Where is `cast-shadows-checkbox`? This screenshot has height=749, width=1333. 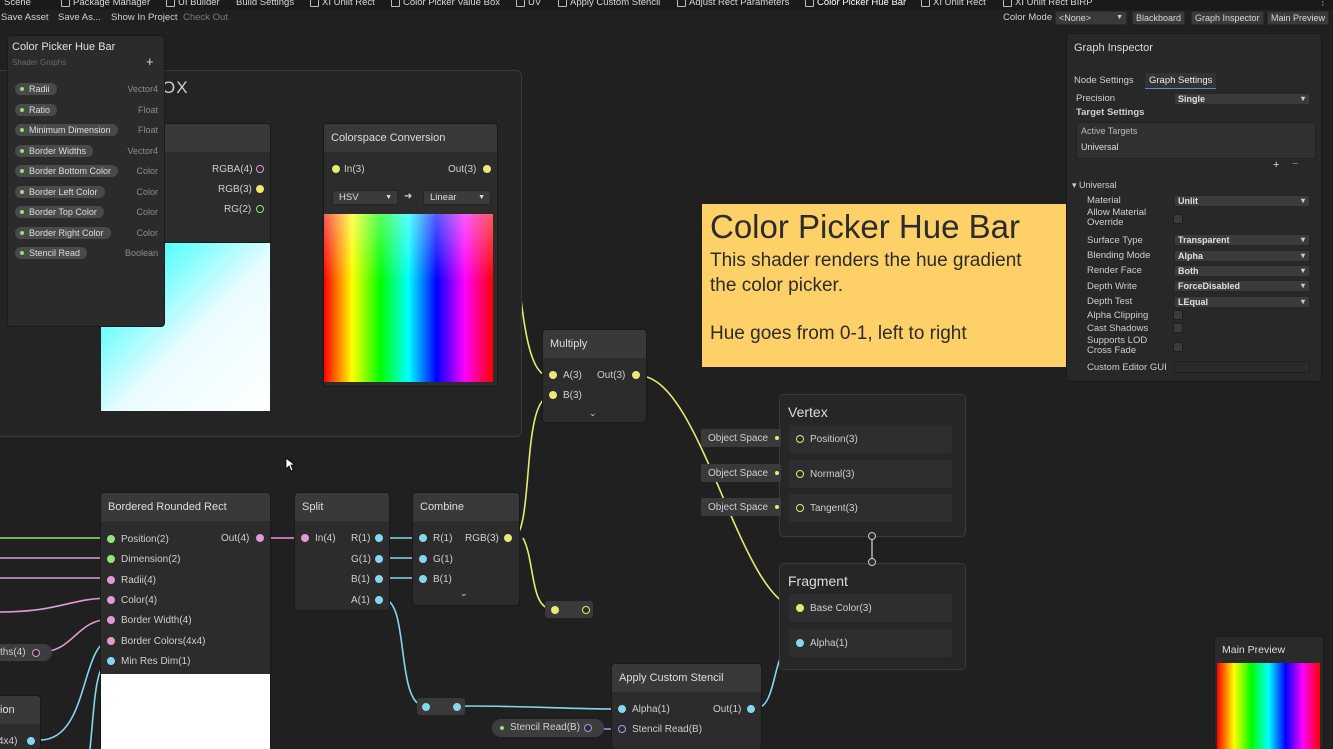 cast-shadows-checkbox is located at coordinates (1178, 328).